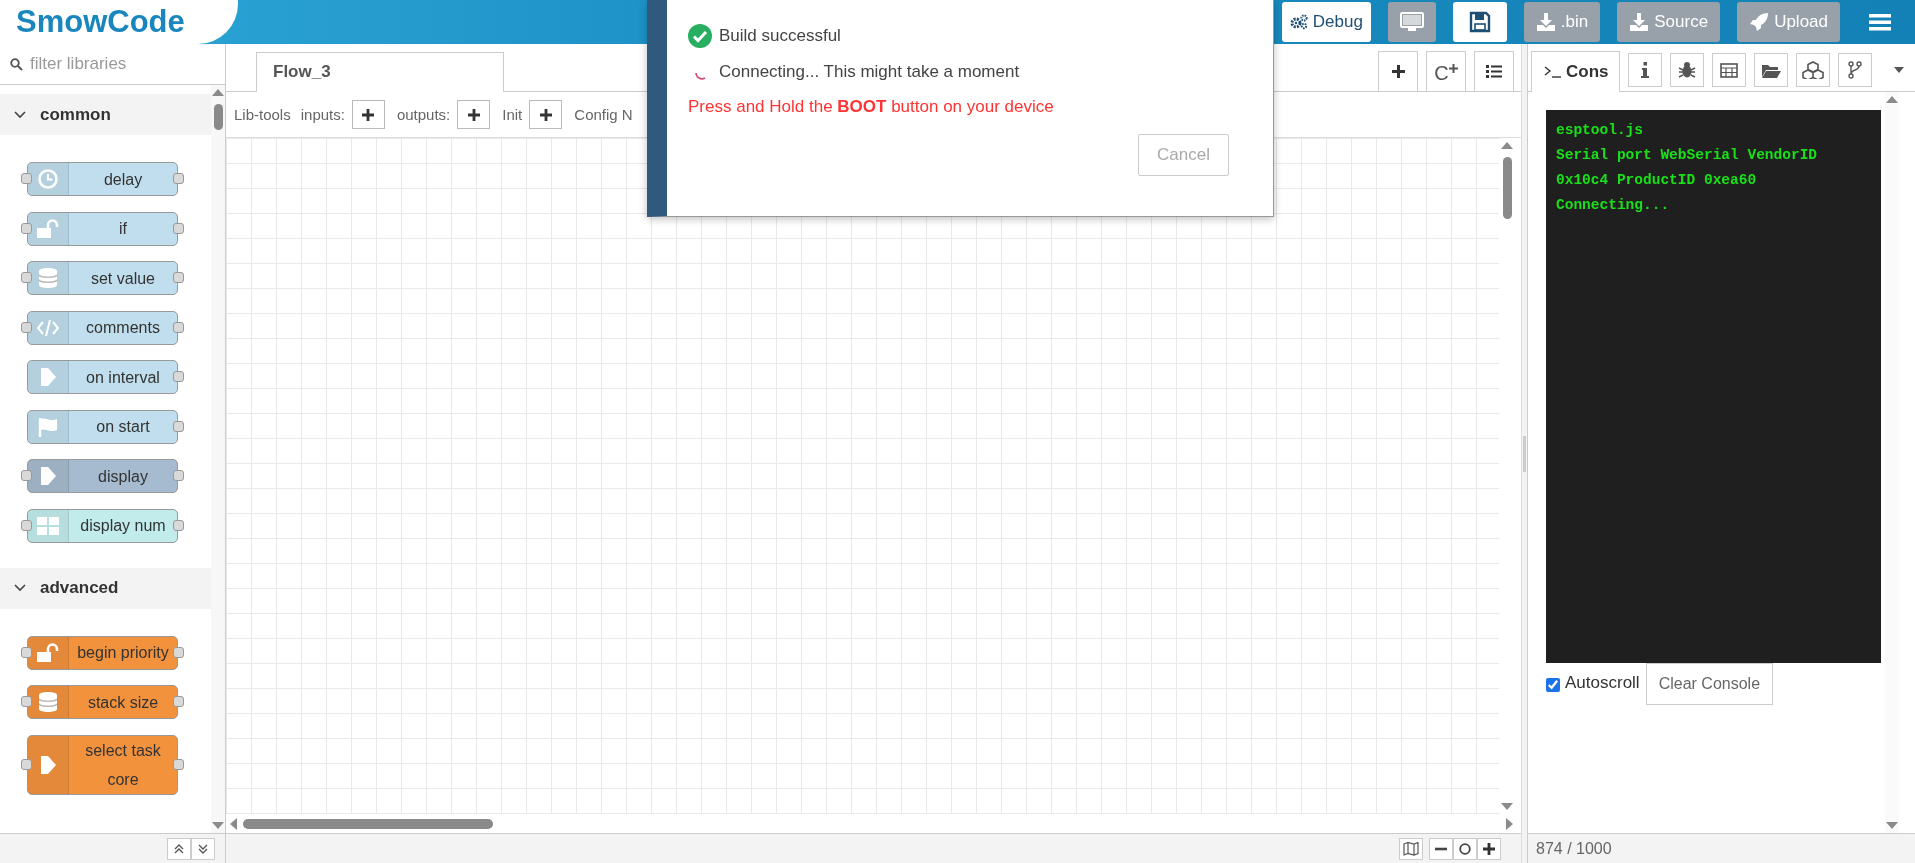 This screenshot has width=1915, height=863. Describe the element at coordinates (869, 72) in the screenshot. I see `status-message: Connecting... This might take a moment` at that location.